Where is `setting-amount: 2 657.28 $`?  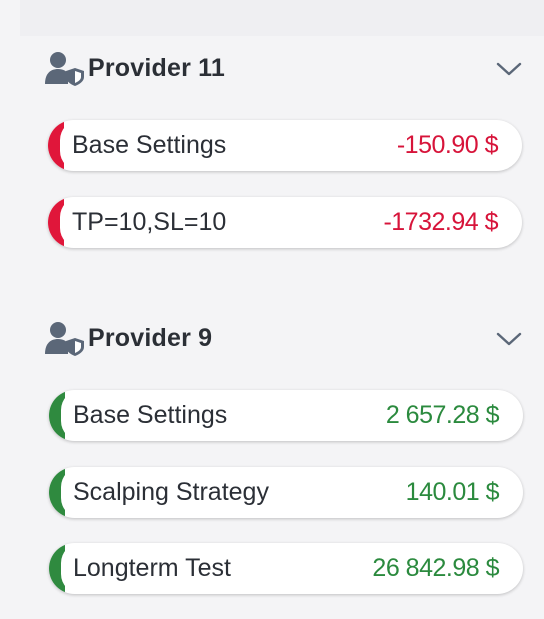
setting-amount: 2 657.28 $ is located at coordinates (442, 415).